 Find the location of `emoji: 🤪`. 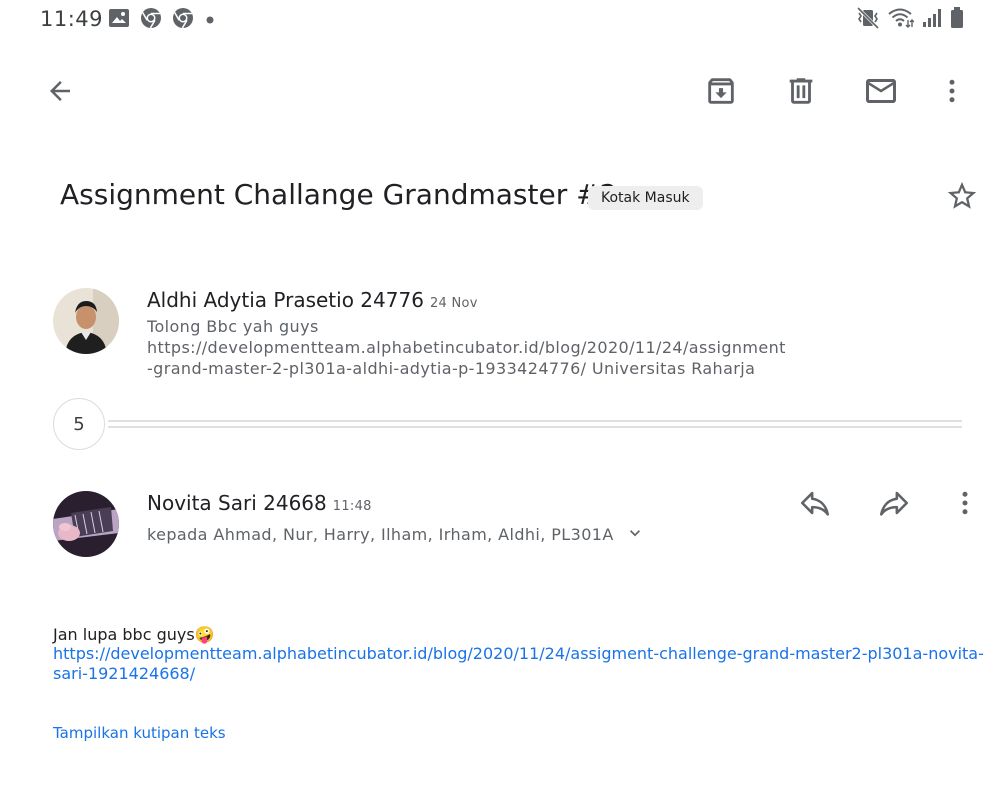

emoji: 🤪 is located at coordinates (204, 634).